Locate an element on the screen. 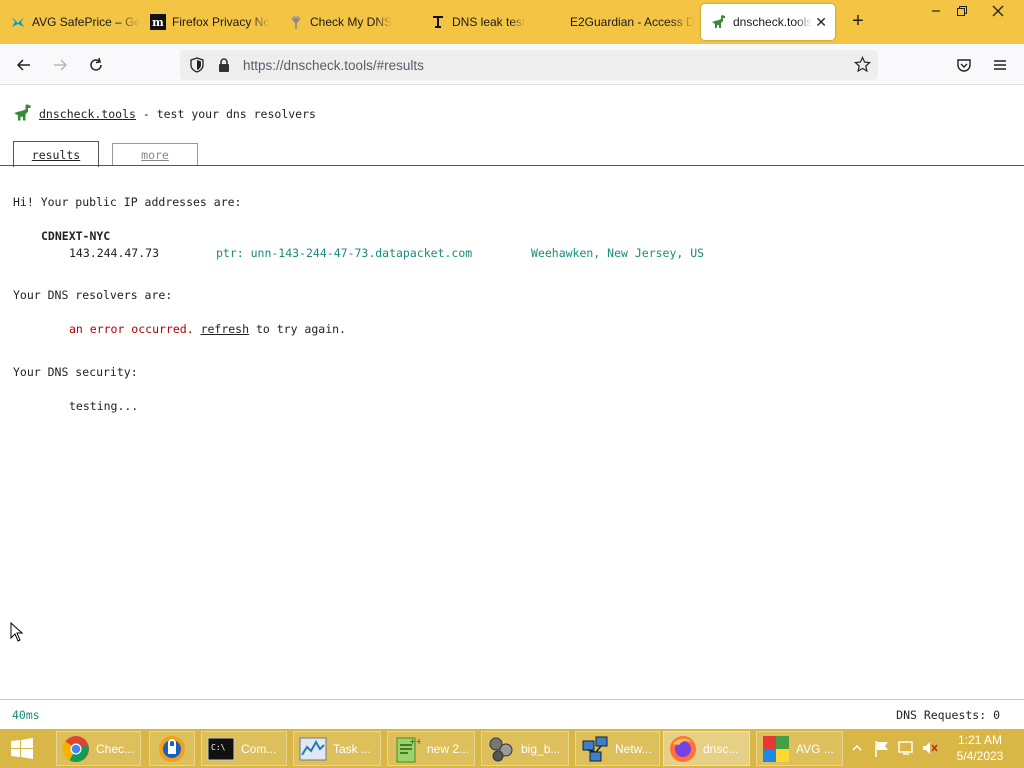  lock-icon is located at coordinates (224, 67).